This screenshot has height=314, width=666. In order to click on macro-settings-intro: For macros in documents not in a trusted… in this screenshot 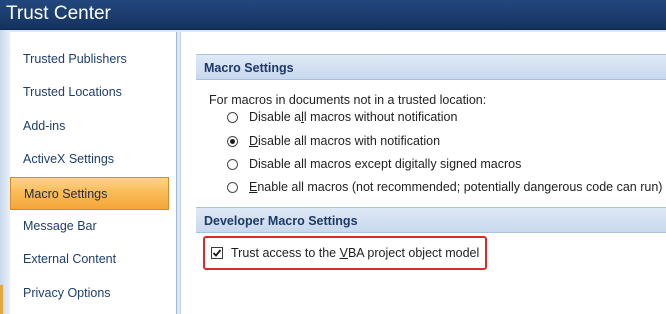, I will do `click(348, 100)`.